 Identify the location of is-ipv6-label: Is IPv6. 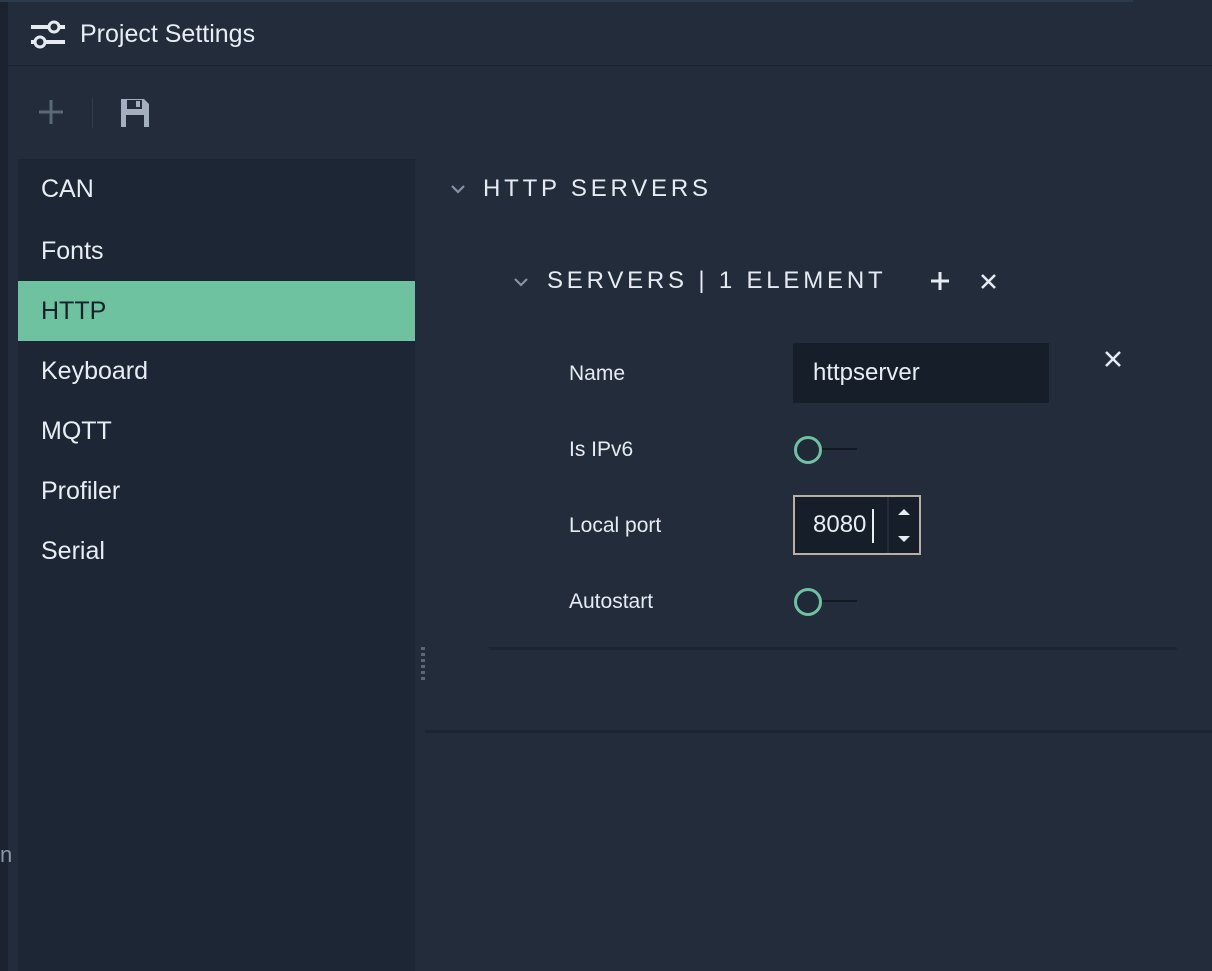
(601, 449).